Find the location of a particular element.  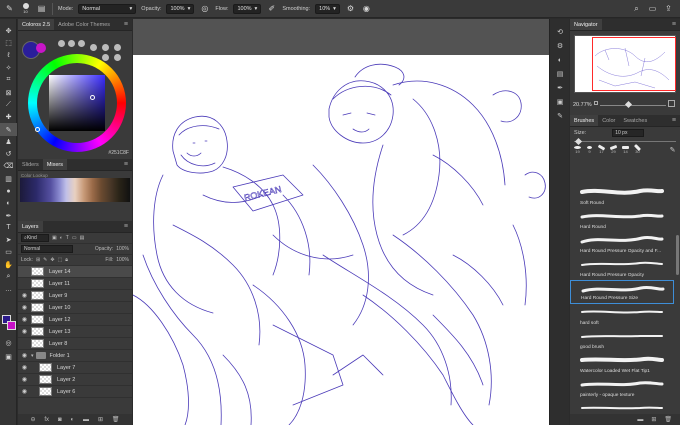

tab-brushes: Brushes is located at coordinates (584, 120).